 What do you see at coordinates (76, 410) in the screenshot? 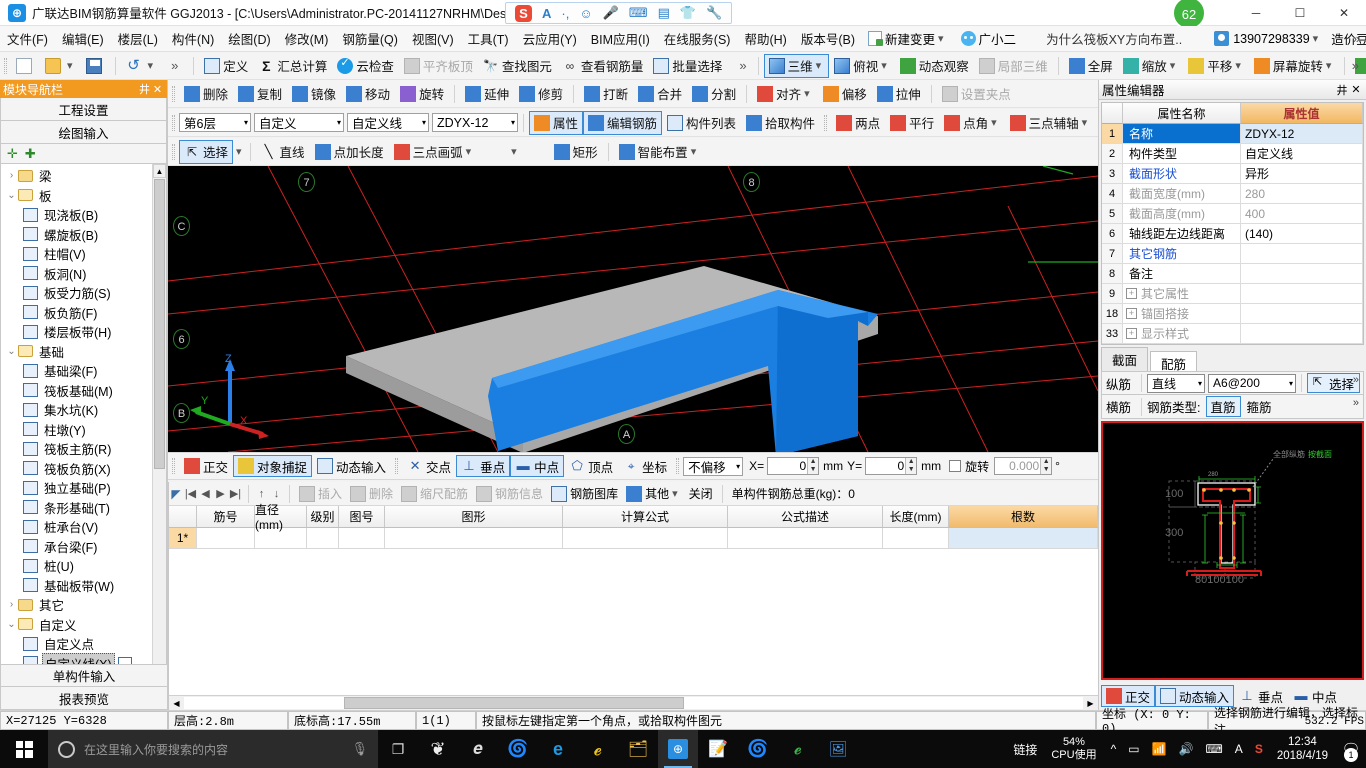
I see `tree-item: 集水坑(K)` at bounding box center [76, 410].